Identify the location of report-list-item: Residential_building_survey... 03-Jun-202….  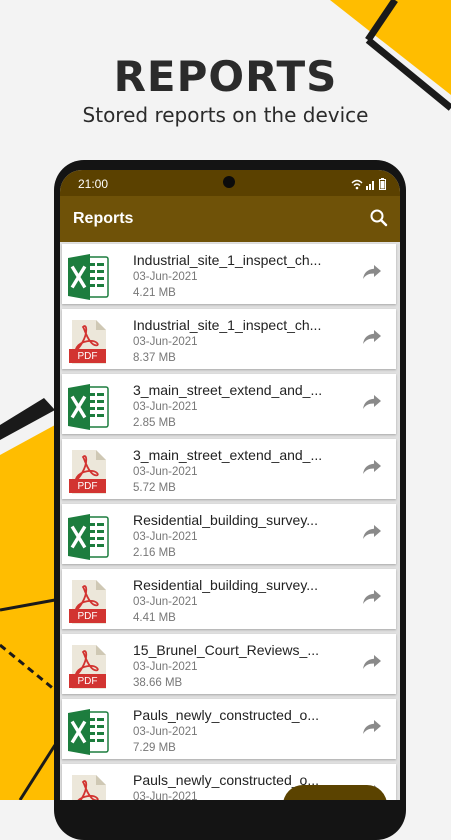
(229, 534).